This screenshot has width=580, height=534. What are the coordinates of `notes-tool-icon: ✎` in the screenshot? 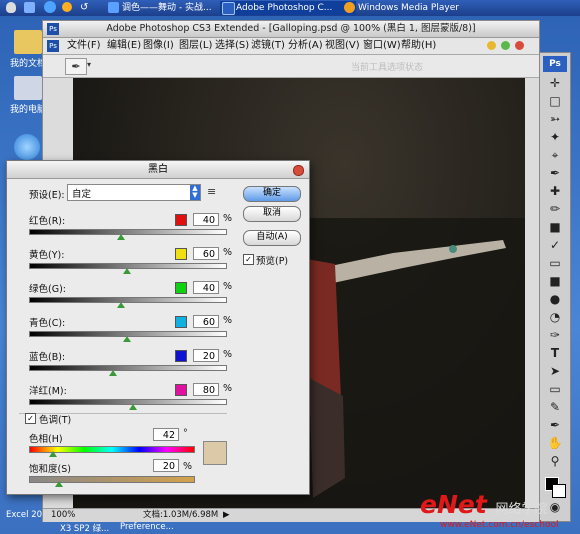 It's located at (555, 407).